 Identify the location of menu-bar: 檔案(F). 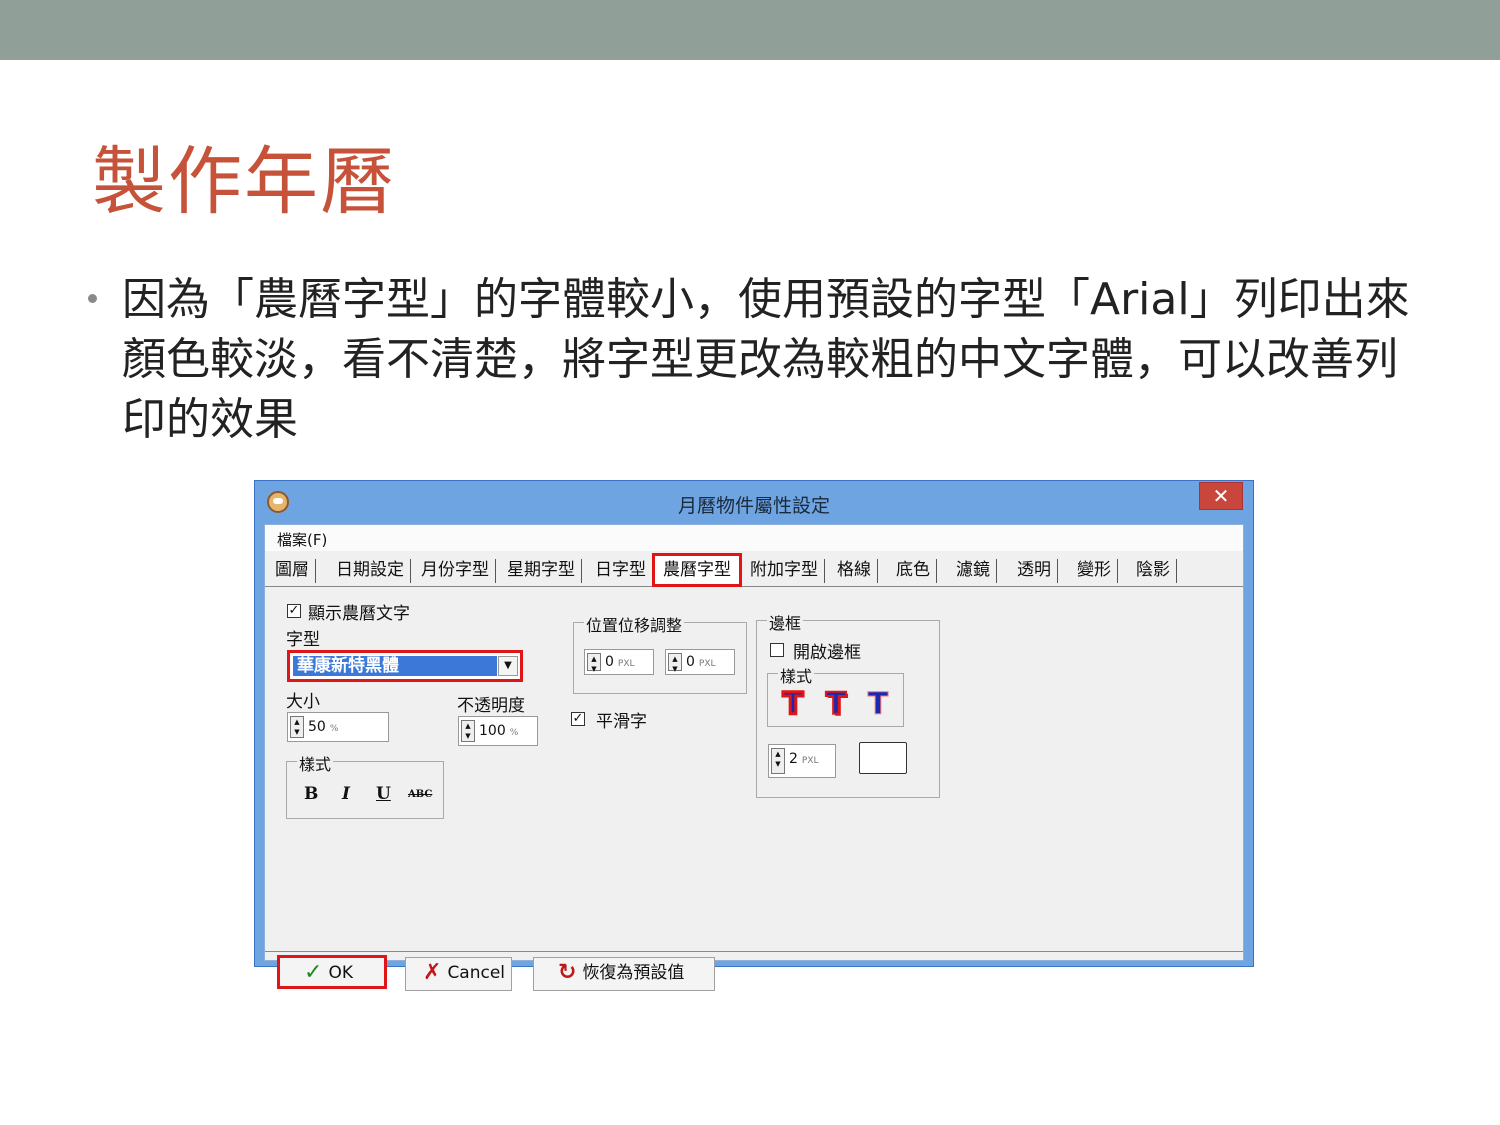
(754, 538).